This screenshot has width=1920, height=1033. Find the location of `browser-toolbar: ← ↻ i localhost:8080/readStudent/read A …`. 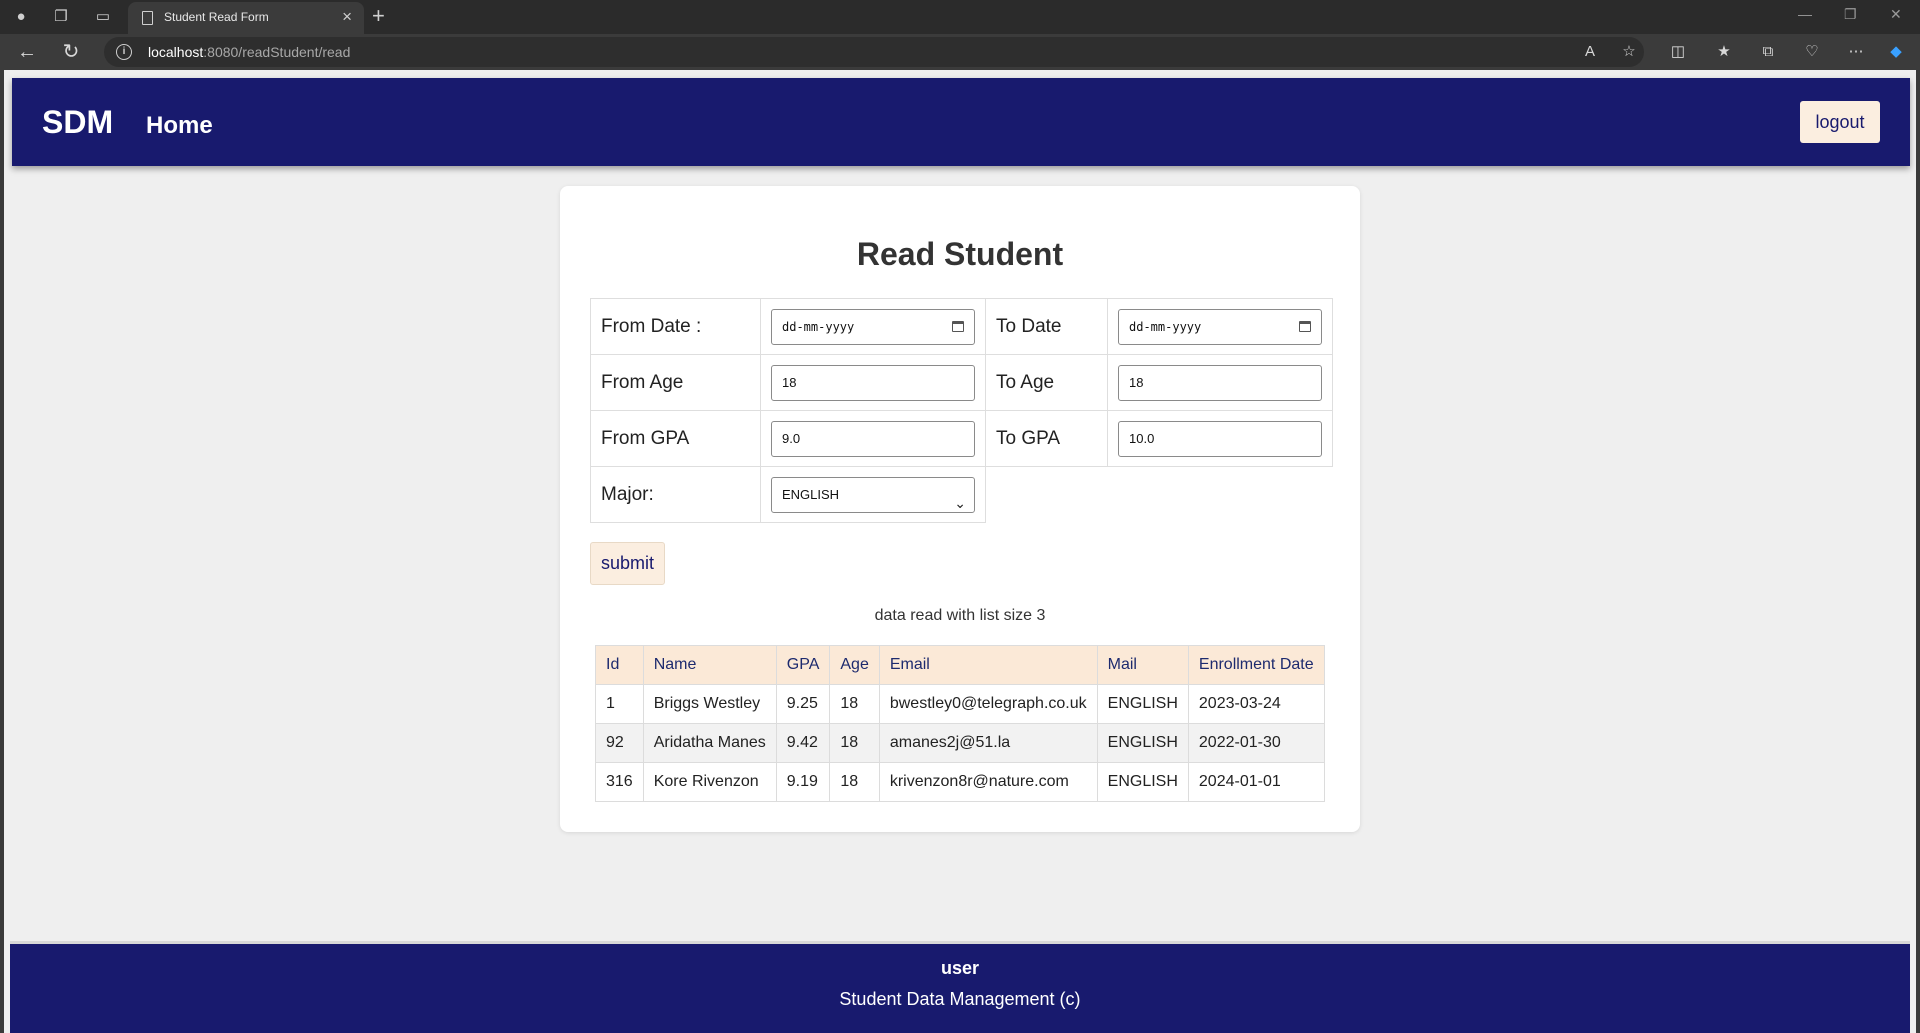

browser-toolbar: ← ↻ i localhost:8080/readStudent/read A … is located at coordinates (960, 52).